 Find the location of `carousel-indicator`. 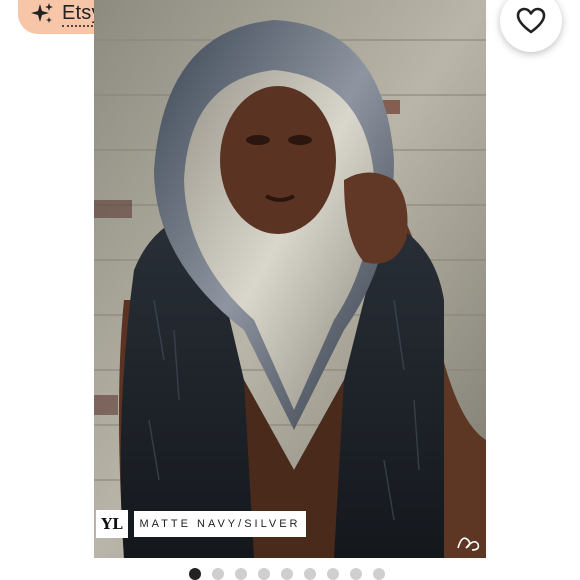

carousel-indicator is located at coordinates (290, 574).